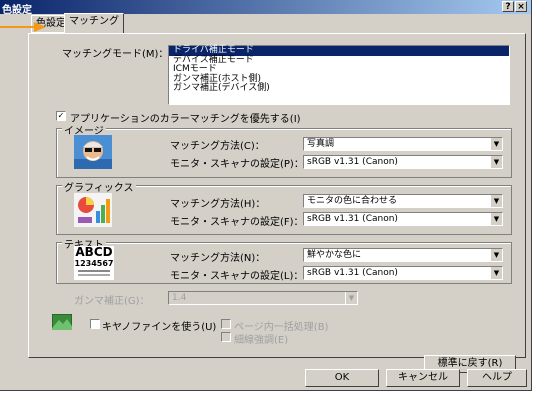 Image resolution: width=543 pixels, height=401 pixels. What do you see at coordinates (263, 298) in the screenshot?
I see `gamma-select: 1.4 ▼` at bounding box center [263, 298].